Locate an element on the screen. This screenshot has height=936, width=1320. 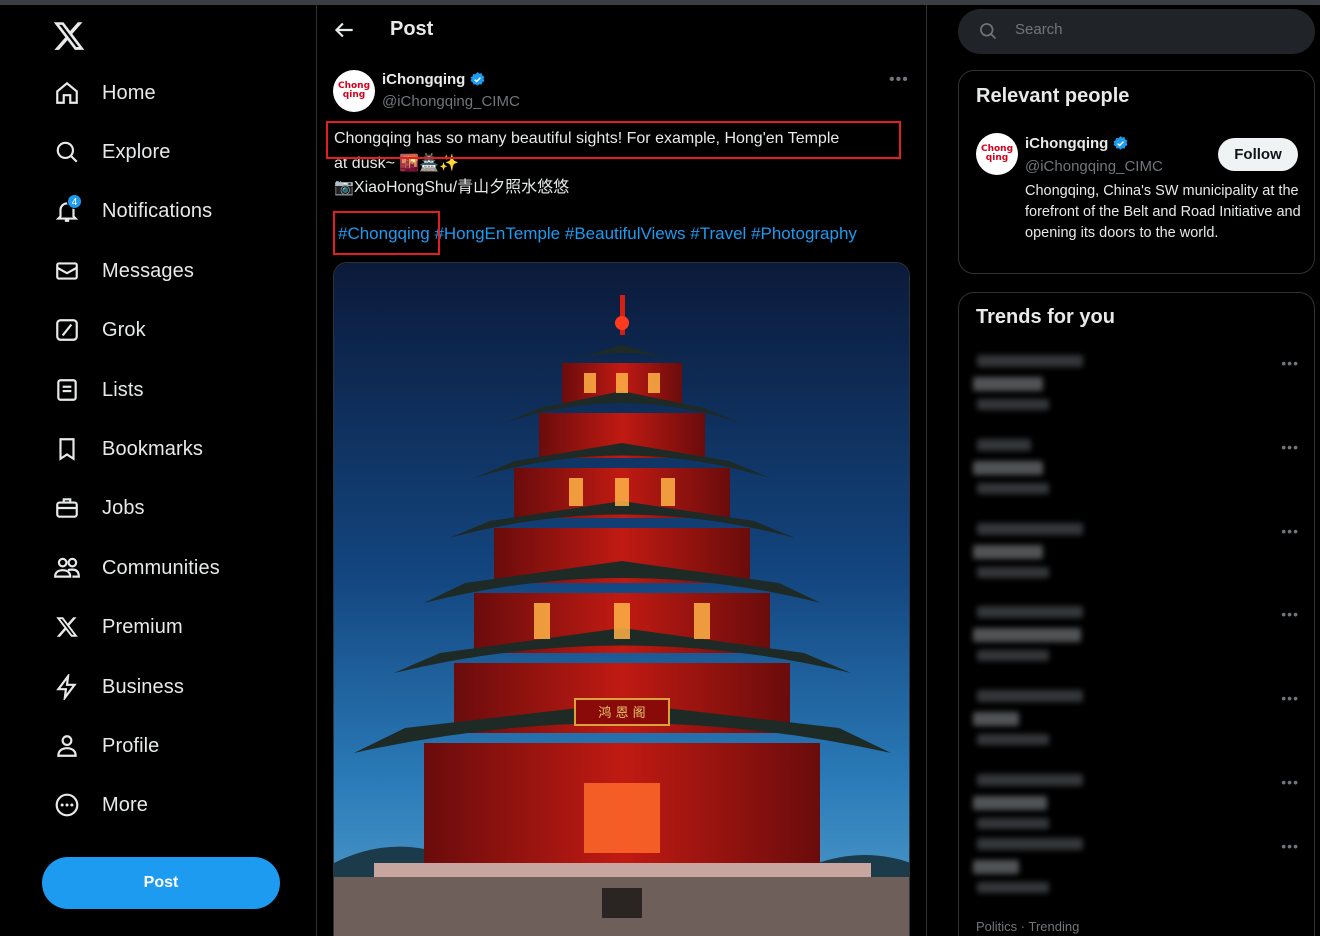
briefcase-icon is located at coordinates (67, 508).